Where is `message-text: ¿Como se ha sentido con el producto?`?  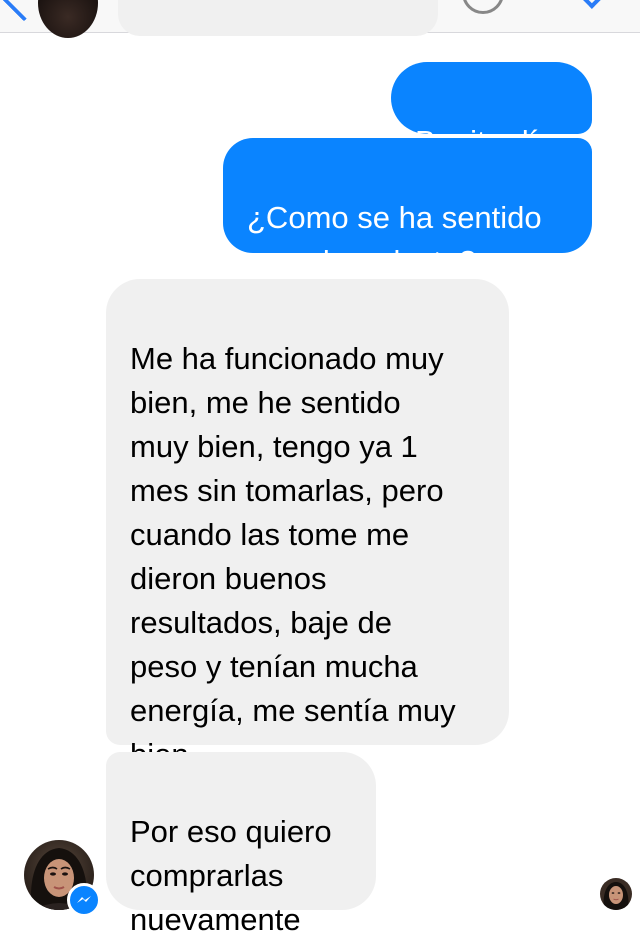
message-text: ¿Como se ha sentido con el producto? is located at coordinates (394, 239).